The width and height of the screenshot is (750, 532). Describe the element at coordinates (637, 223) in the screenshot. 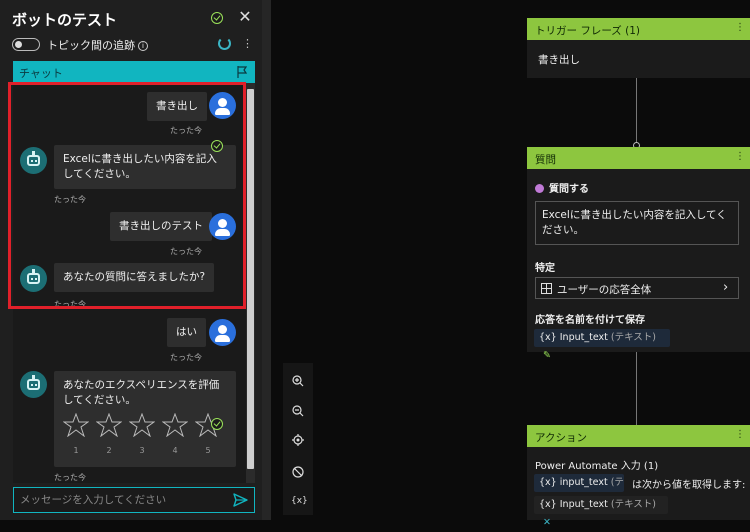

I see `question-text-box: Excelに書き出したい内容を記入してください。` at that location.